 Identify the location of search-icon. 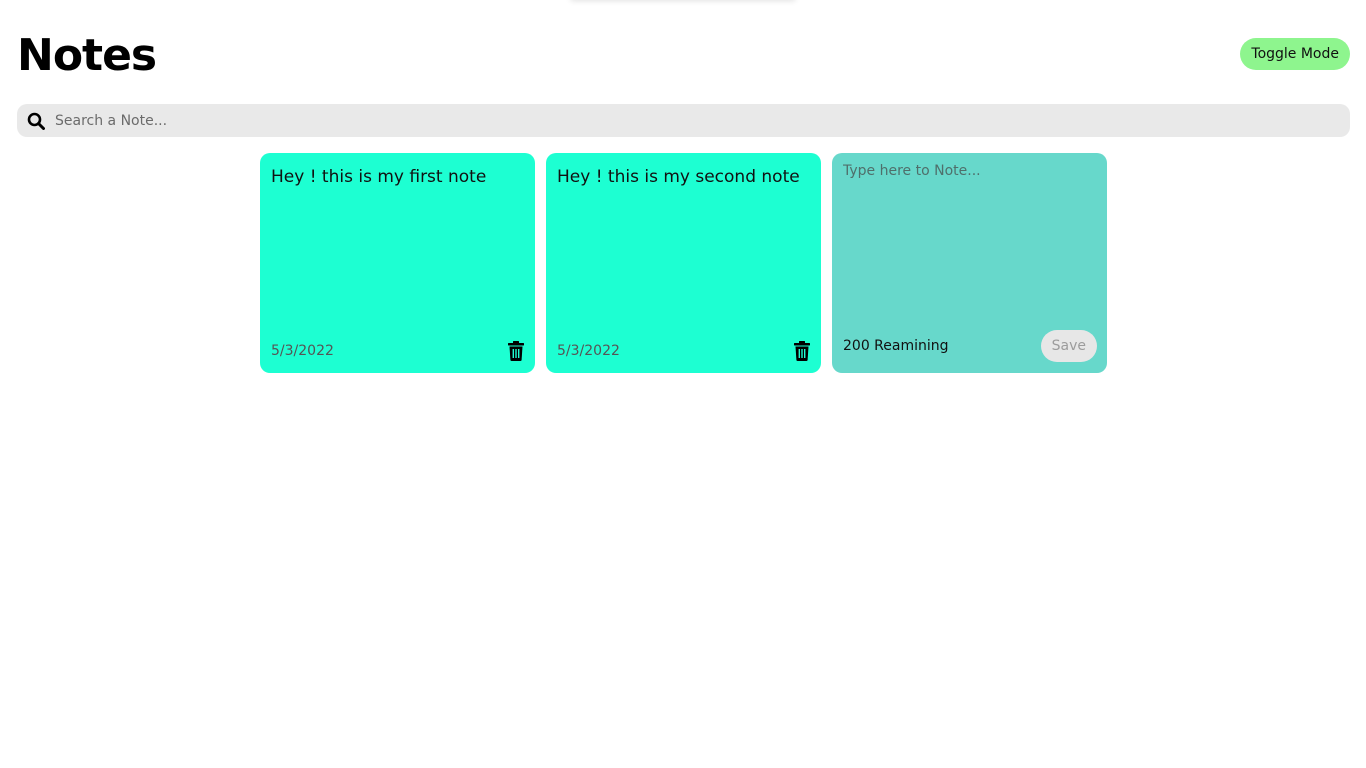
(36, 121).